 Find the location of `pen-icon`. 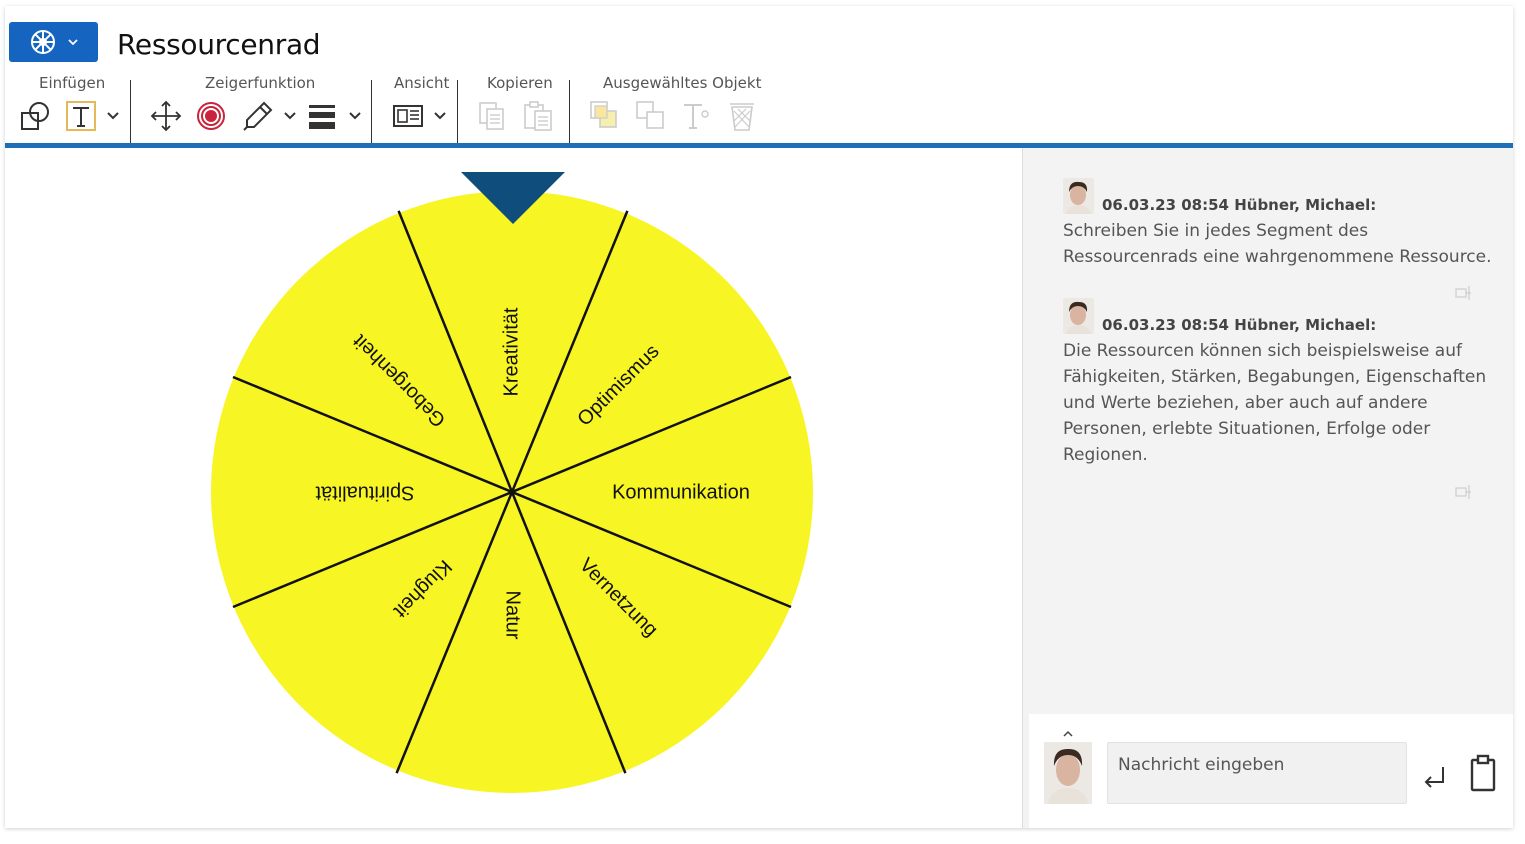

pen-icon is located at coordinates (258, 116).